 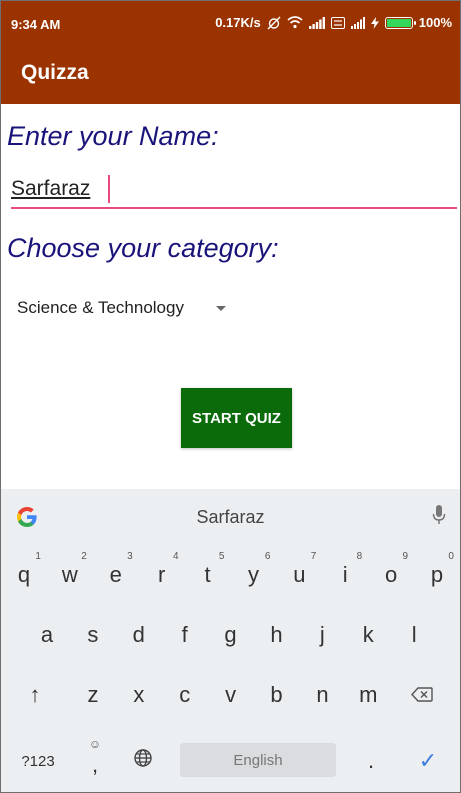 I want to click on key-number-hint: 7, so click(x=313, y=556).